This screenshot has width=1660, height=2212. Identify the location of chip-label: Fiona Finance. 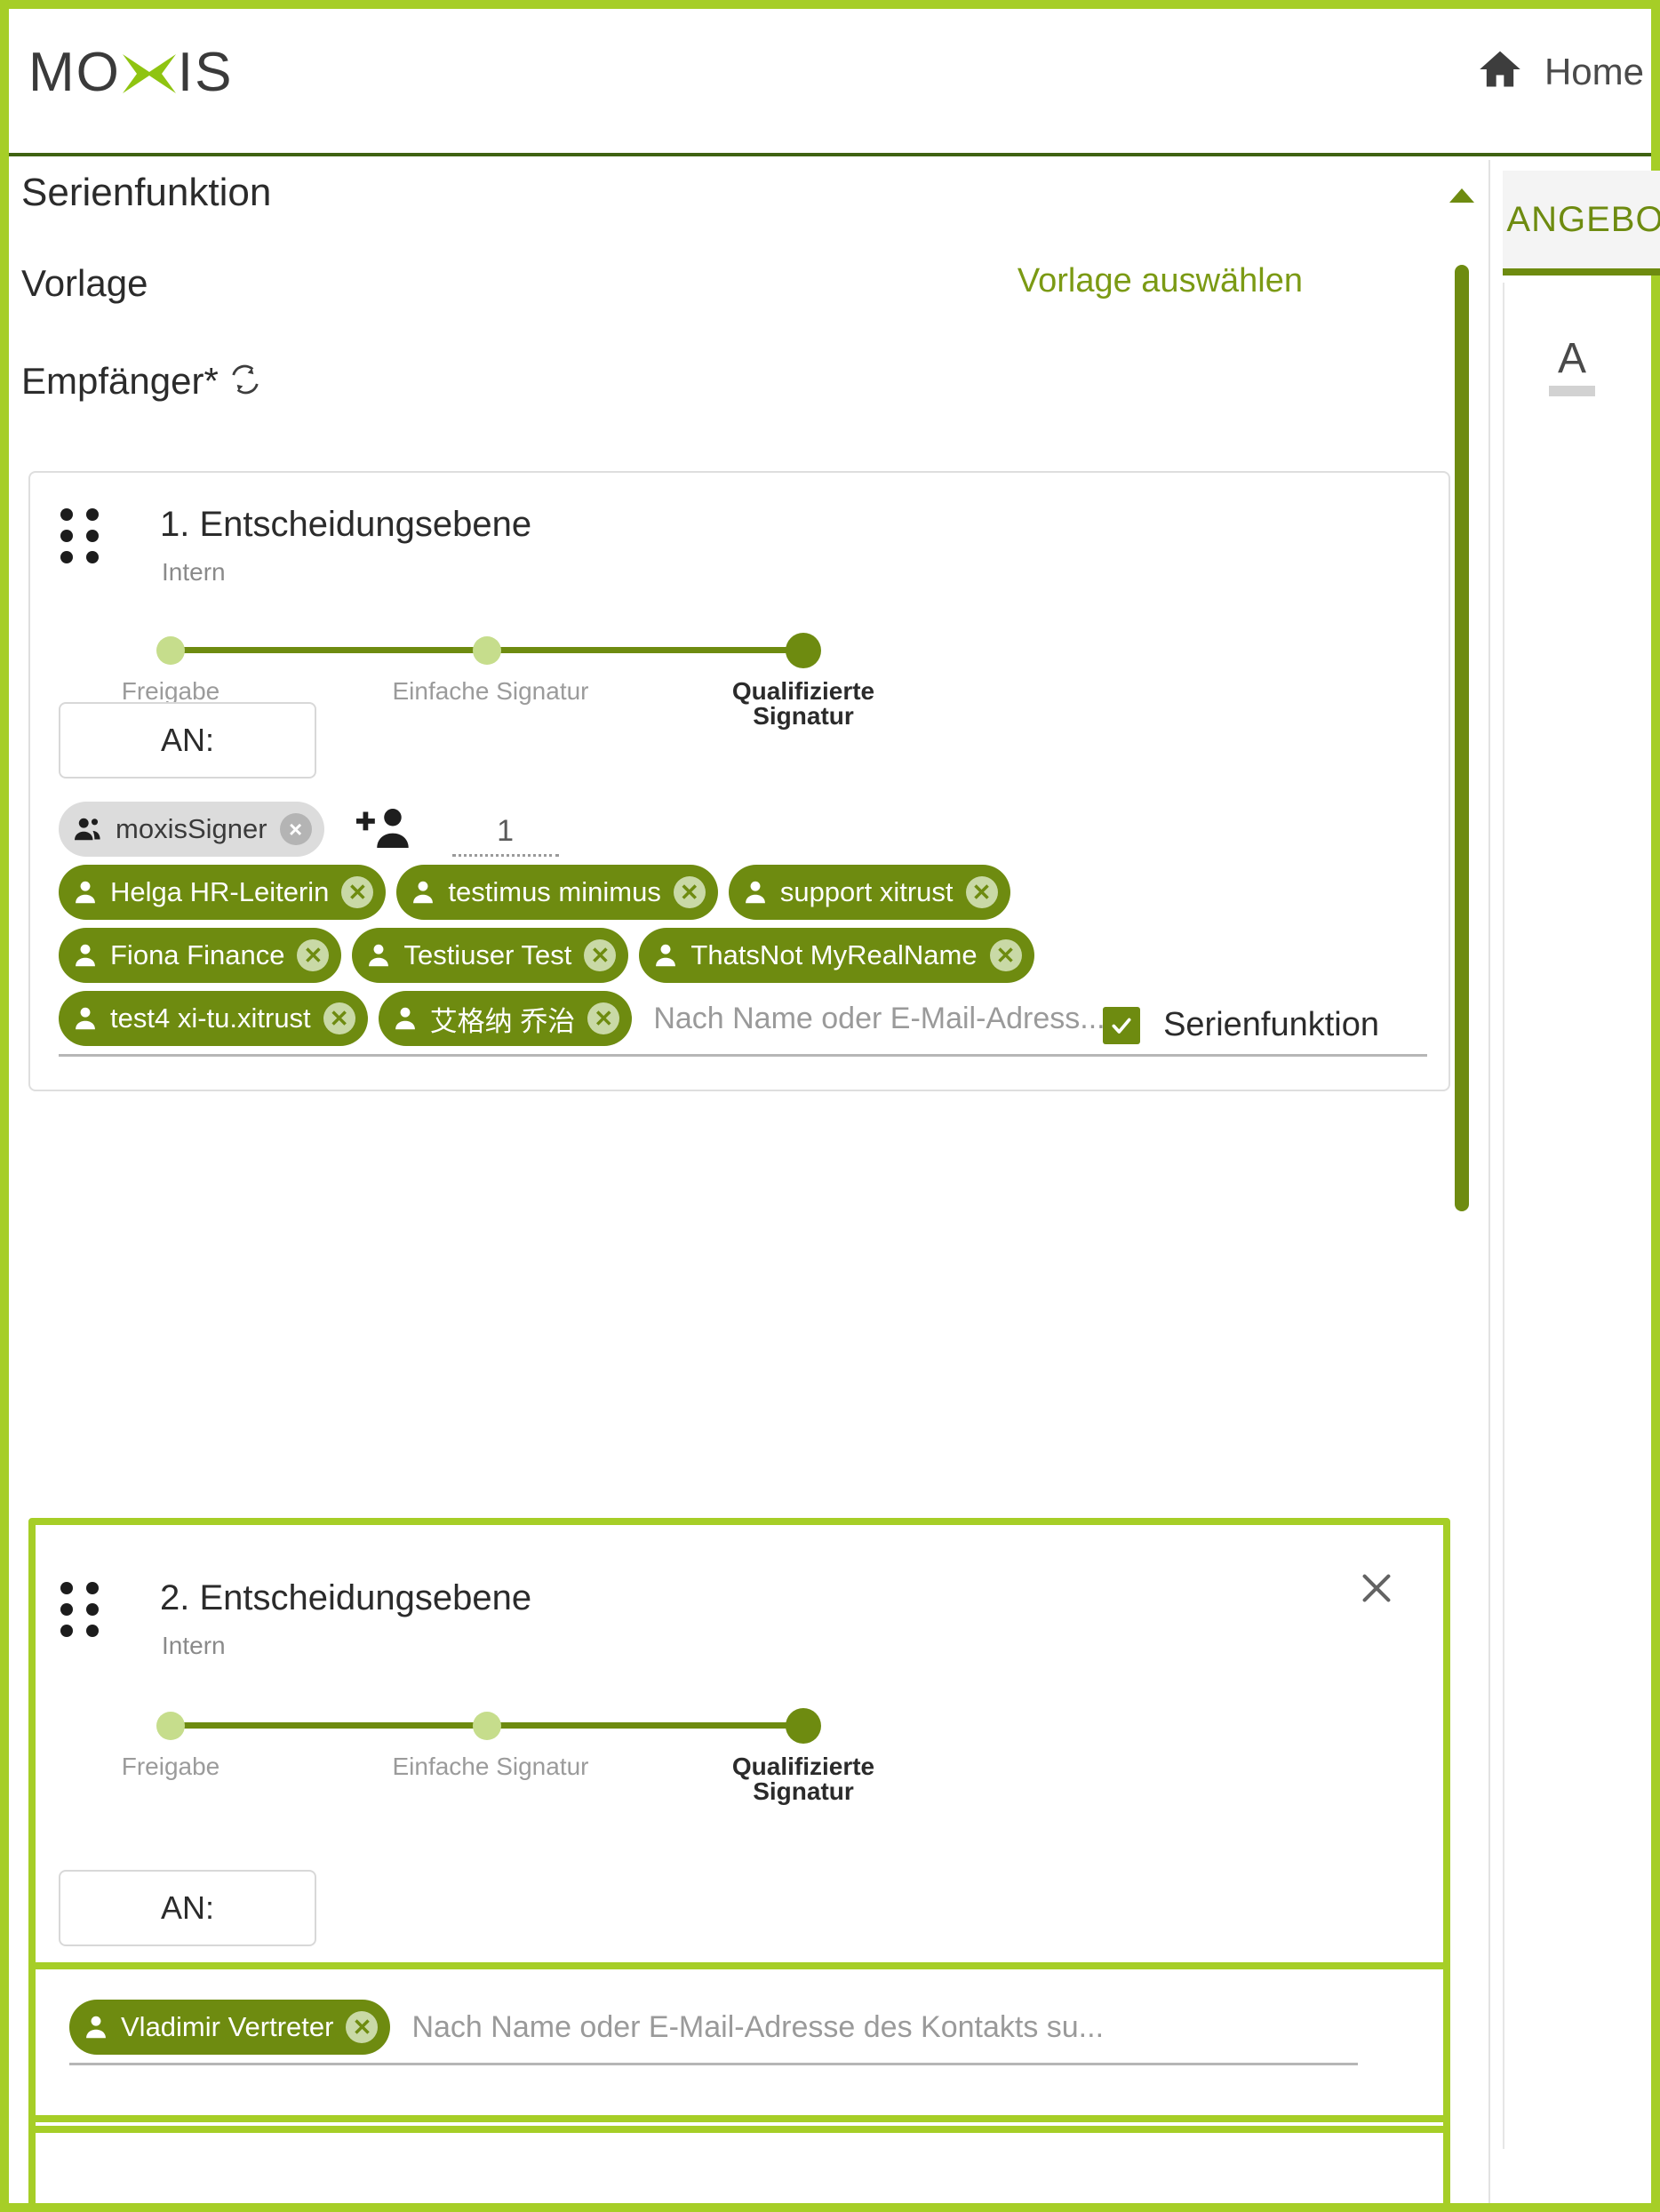
(198, 954).